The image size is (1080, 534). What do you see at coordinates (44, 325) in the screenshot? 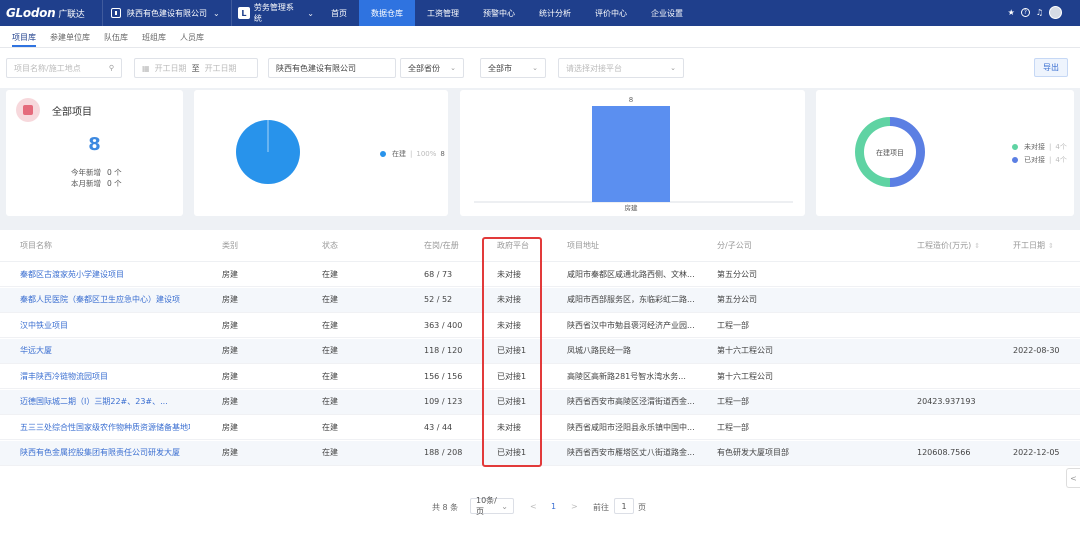
I see `cell-project-name: 汉中铁业项目` at bounding box center [44, 325].